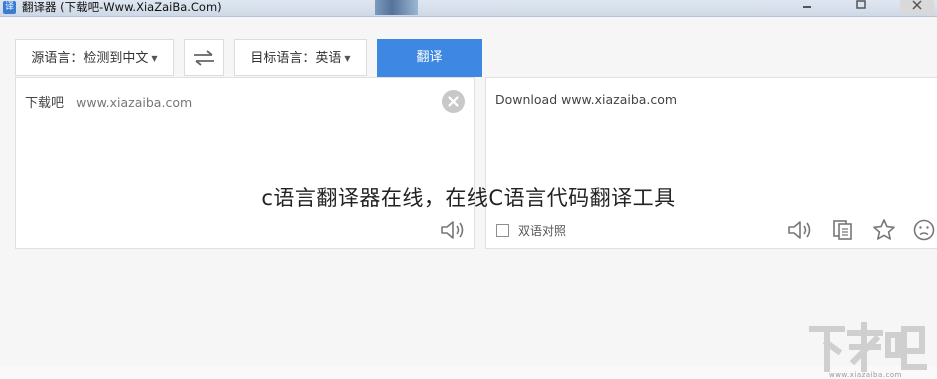 This screenshot has width=937, height=379. I want to click on maximize-button, so click(861, 7).